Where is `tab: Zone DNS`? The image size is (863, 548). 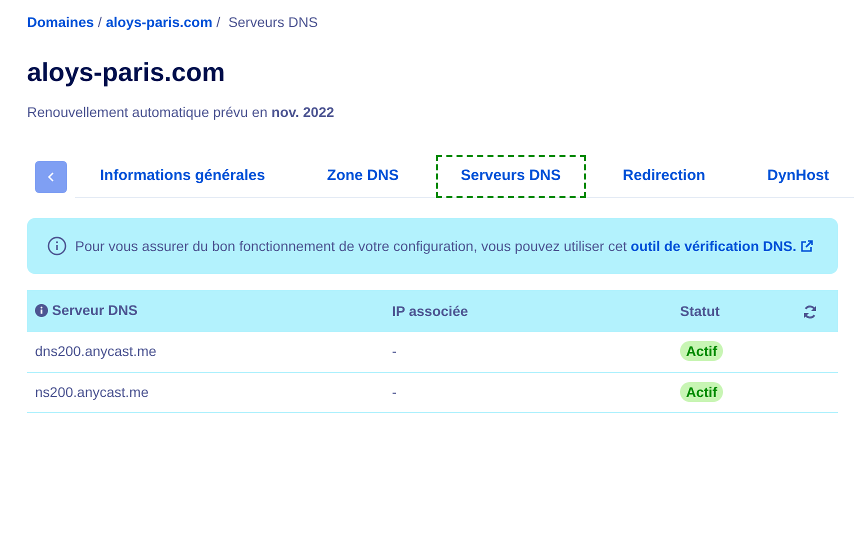
tab: Zone DNS is located at coordinates (363, 176).